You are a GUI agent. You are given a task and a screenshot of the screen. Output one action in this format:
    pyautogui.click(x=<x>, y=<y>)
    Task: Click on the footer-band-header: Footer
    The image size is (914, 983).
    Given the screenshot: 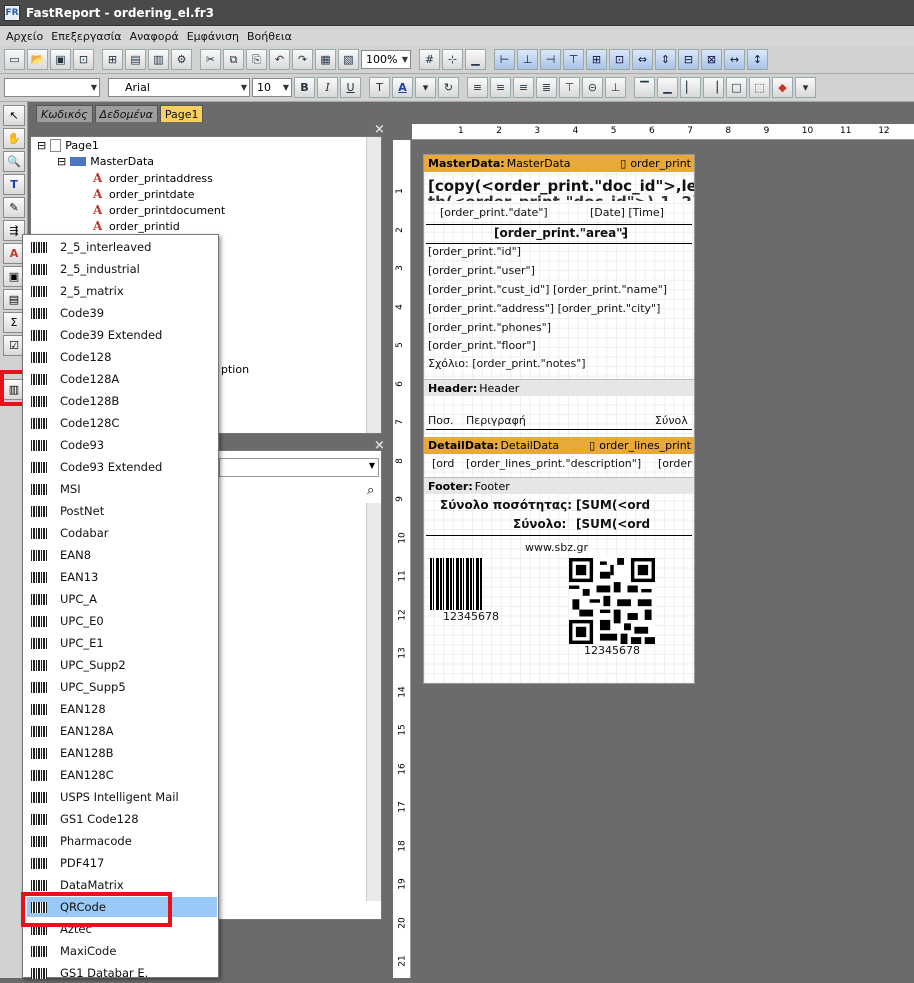 What is the action you would take?
    pyautogui.click(x=559, y=485)
    